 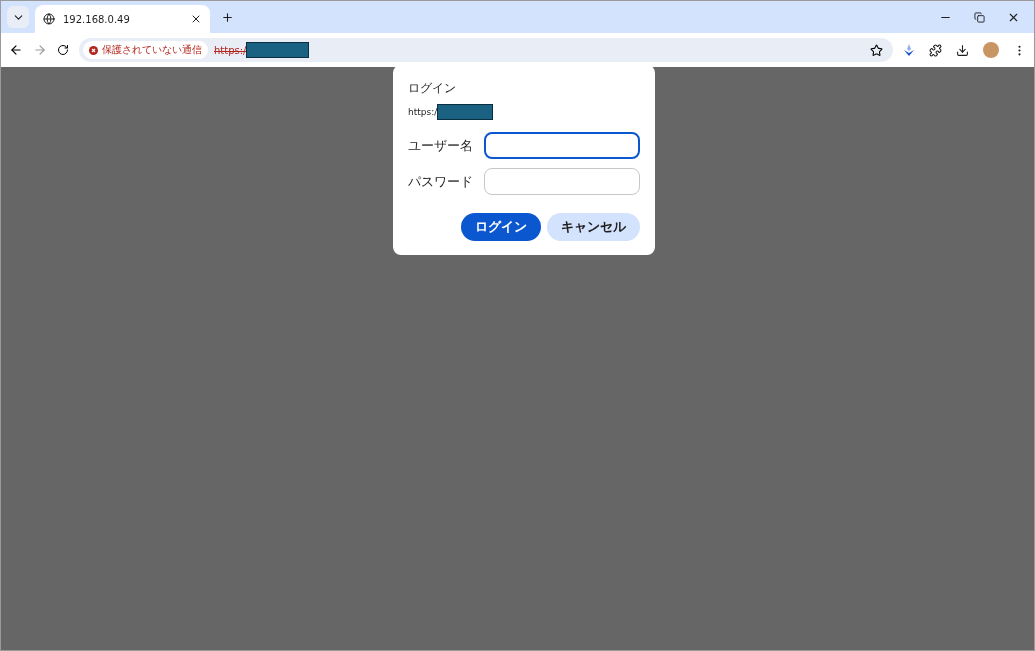 What do you see at coordinates (909, 50) in the screenshot?
I see `extension-icon` at bounding box center [909, 50].